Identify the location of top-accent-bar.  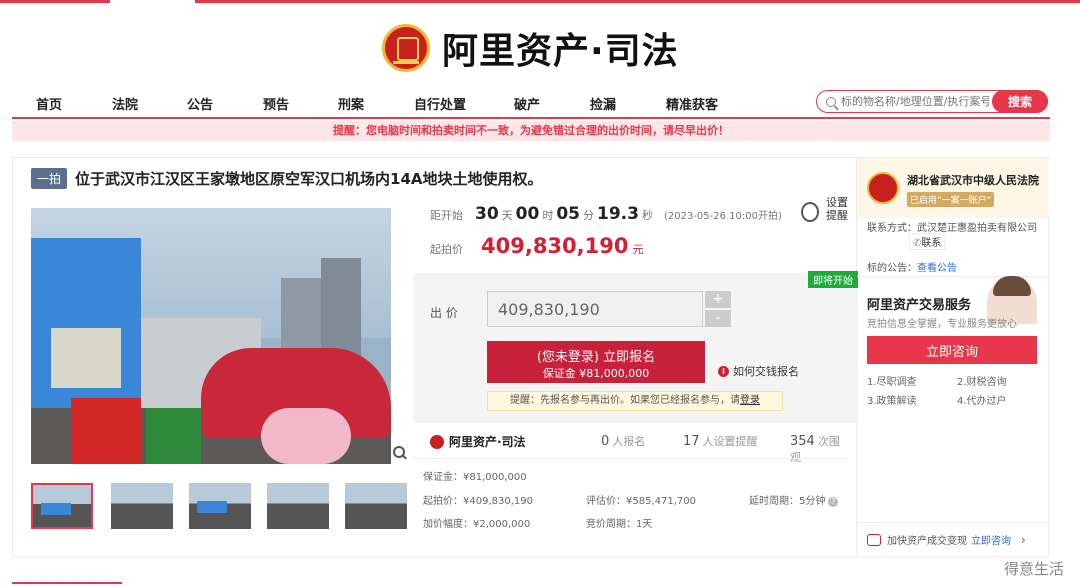
(540, 1).